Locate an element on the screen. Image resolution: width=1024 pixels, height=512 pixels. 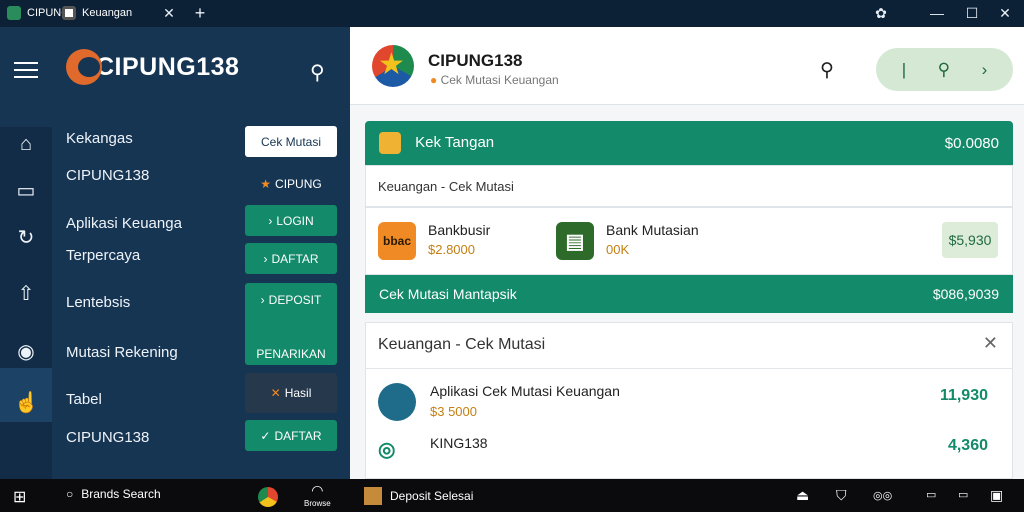
close-tab-icon: ✕ is located at coordinates (169, 13).